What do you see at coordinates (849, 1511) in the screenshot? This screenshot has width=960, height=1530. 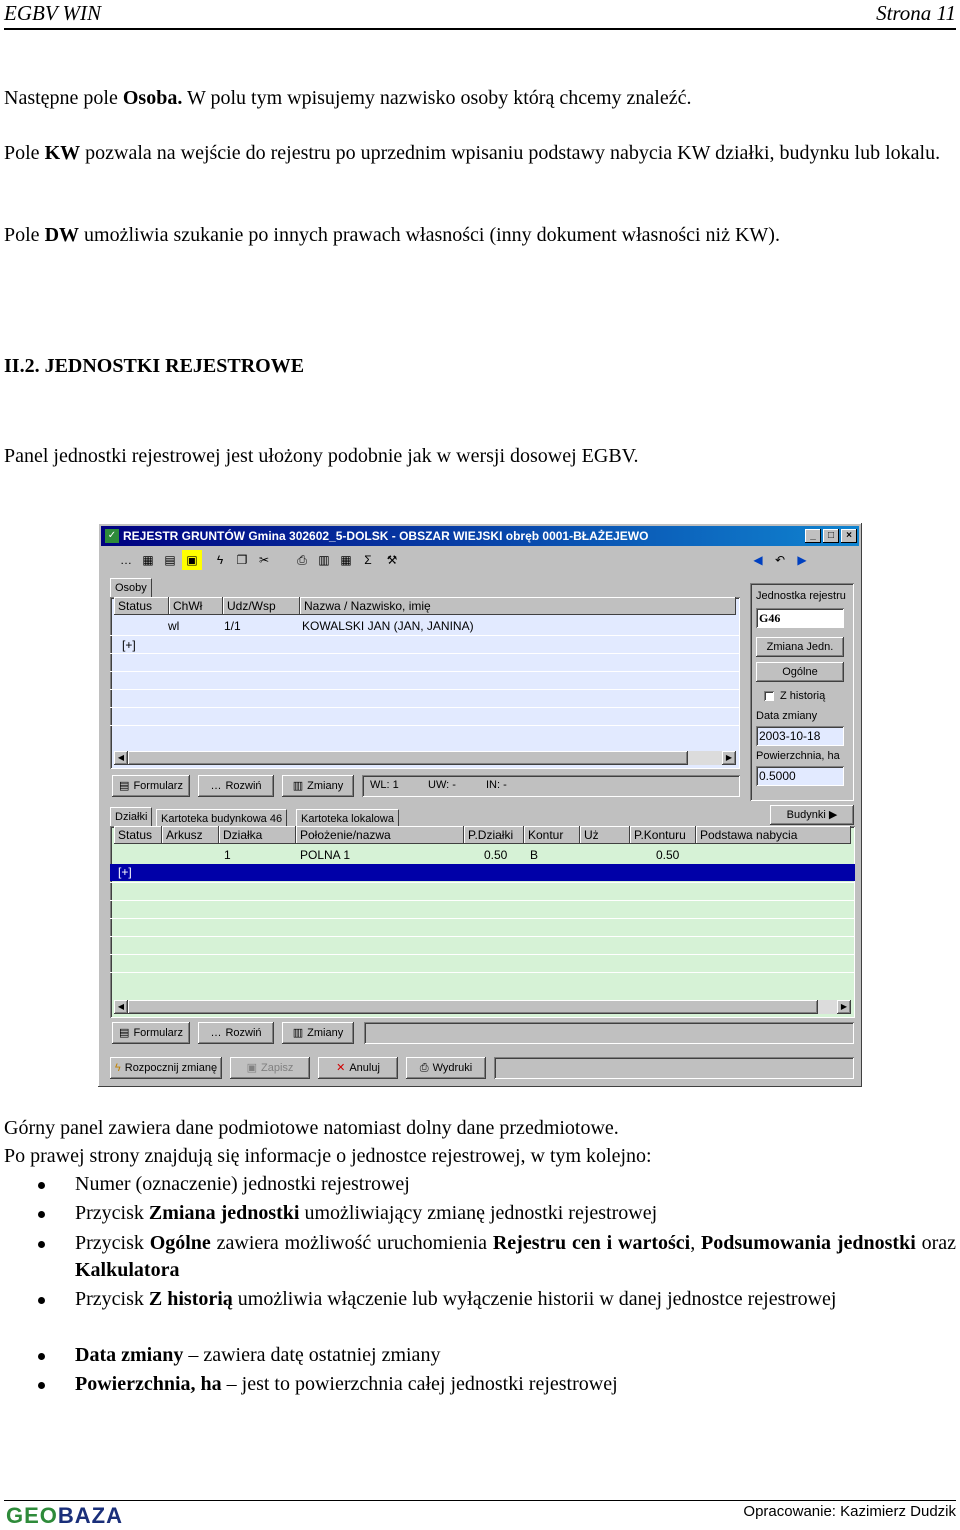 I see `footer-author: Opracowanie: Kazimierz Dudzik` at bounding box center [849, 1511].